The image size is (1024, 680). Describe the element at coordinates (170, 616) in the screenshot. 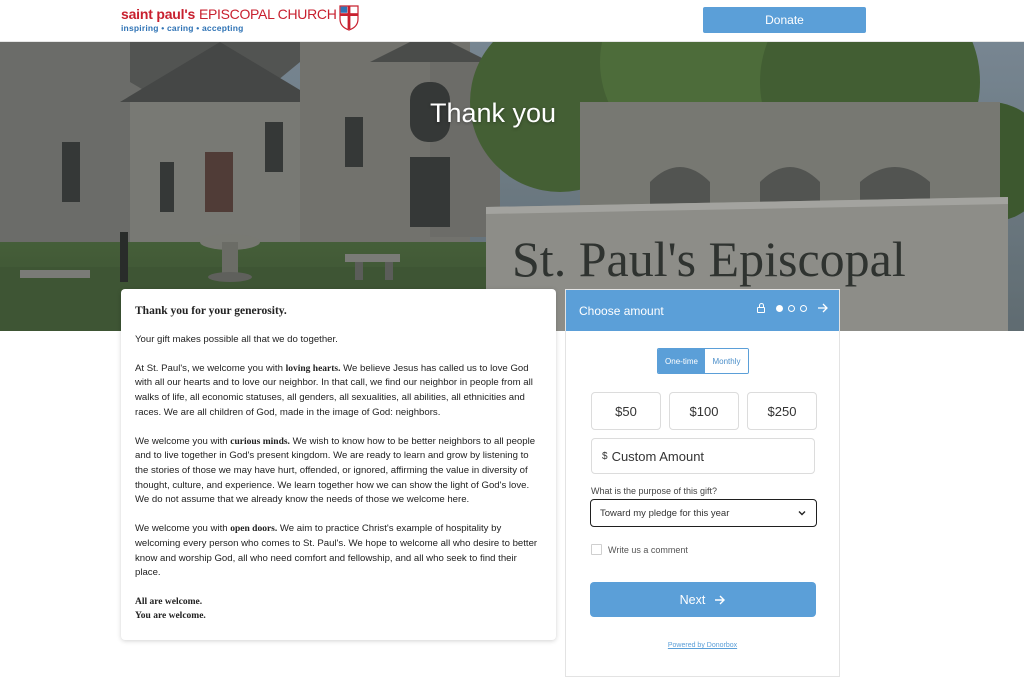

I see `closing-you-welcome: You are welcome.` at that location.